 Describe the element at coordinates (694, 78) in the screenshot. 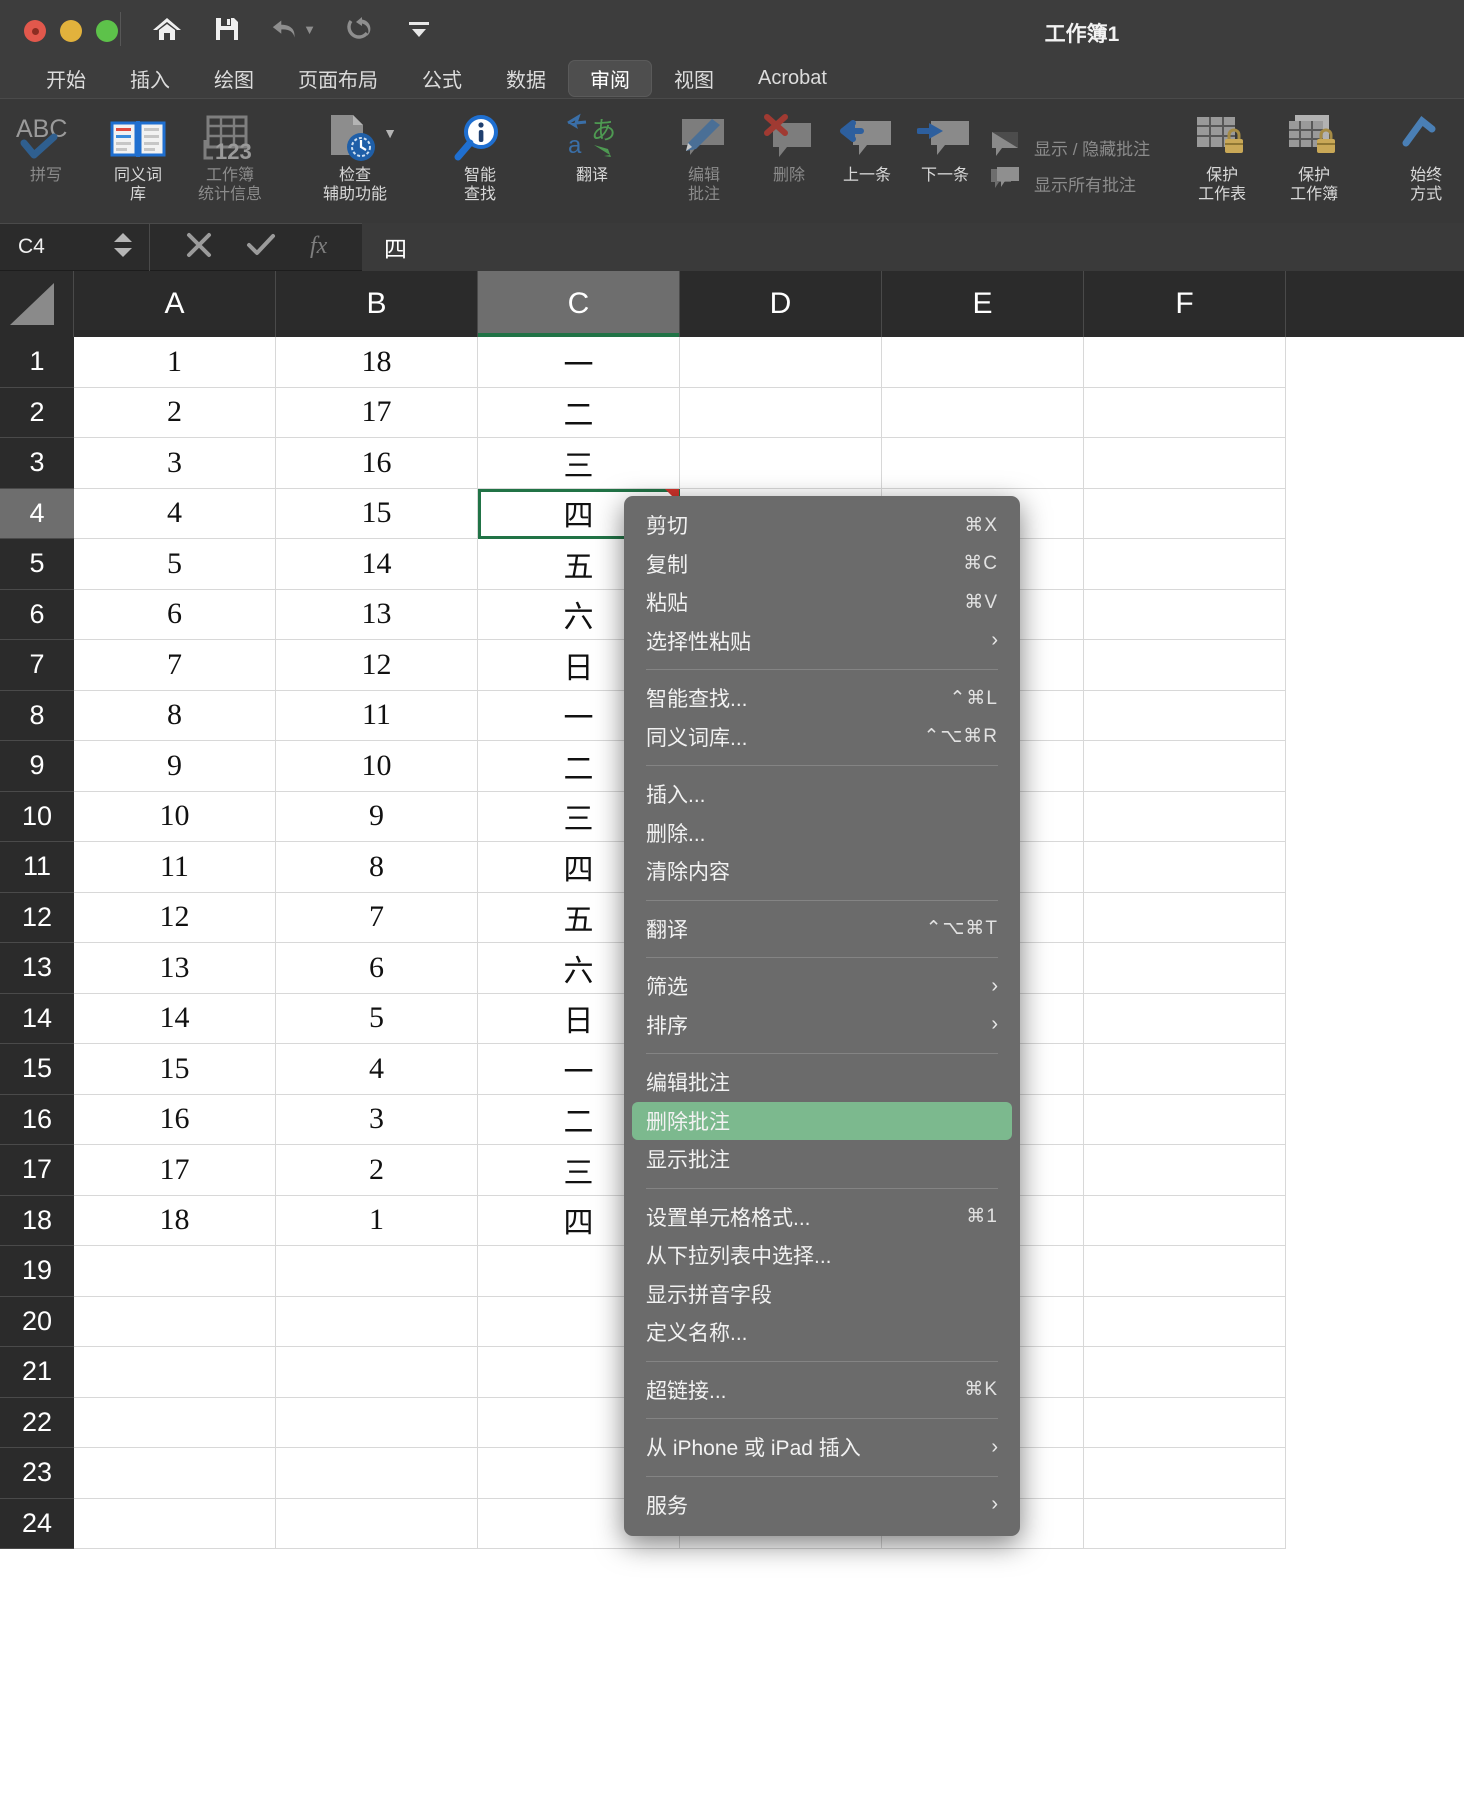

I see `ribbon-tab-视图: 视图` at that location.